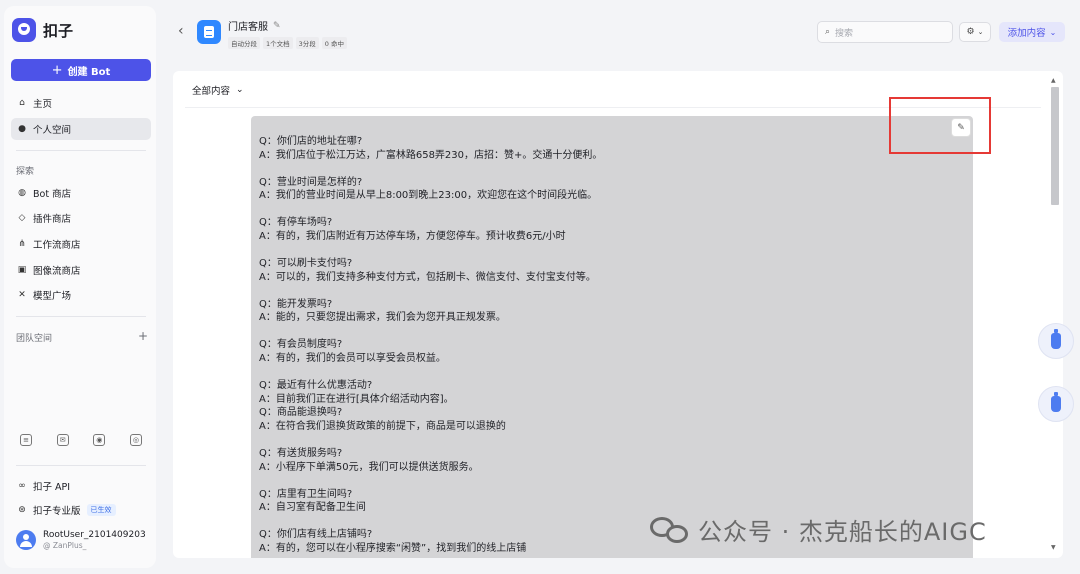 The width and height of the screenshot is (1080, 574). I want to click on qa-line: A：目前我们正在进行[具体介绍活动内容]。, so click(356, 399).